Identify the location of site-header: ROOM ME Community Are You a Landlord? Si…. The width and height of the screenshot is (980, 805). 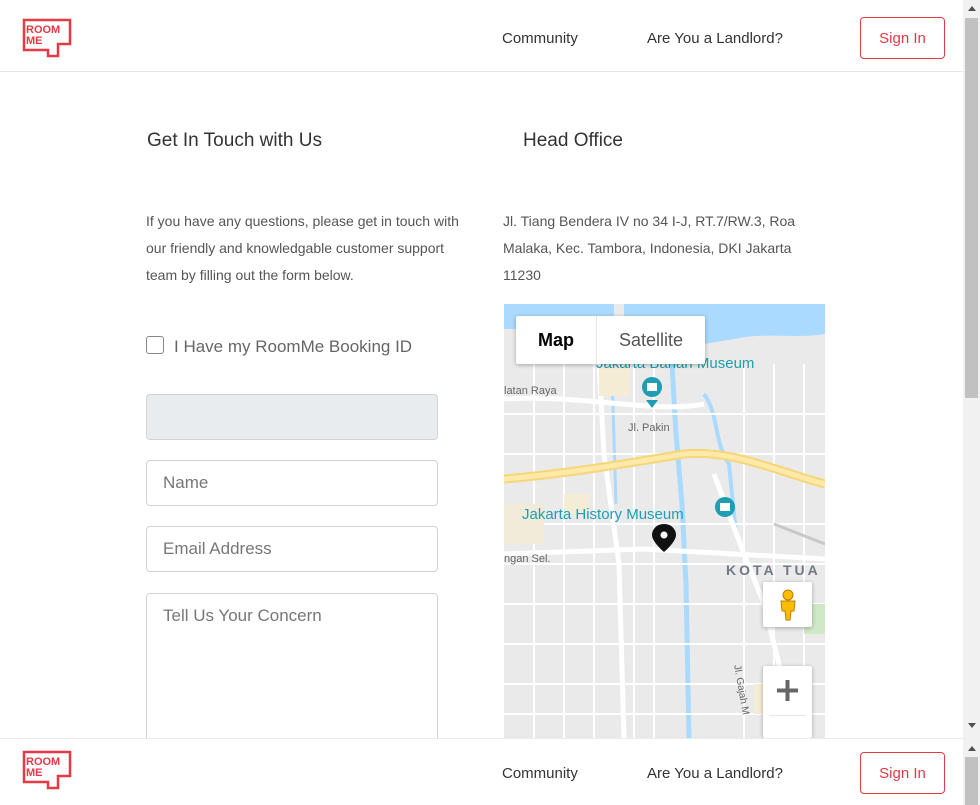
(481, 36).